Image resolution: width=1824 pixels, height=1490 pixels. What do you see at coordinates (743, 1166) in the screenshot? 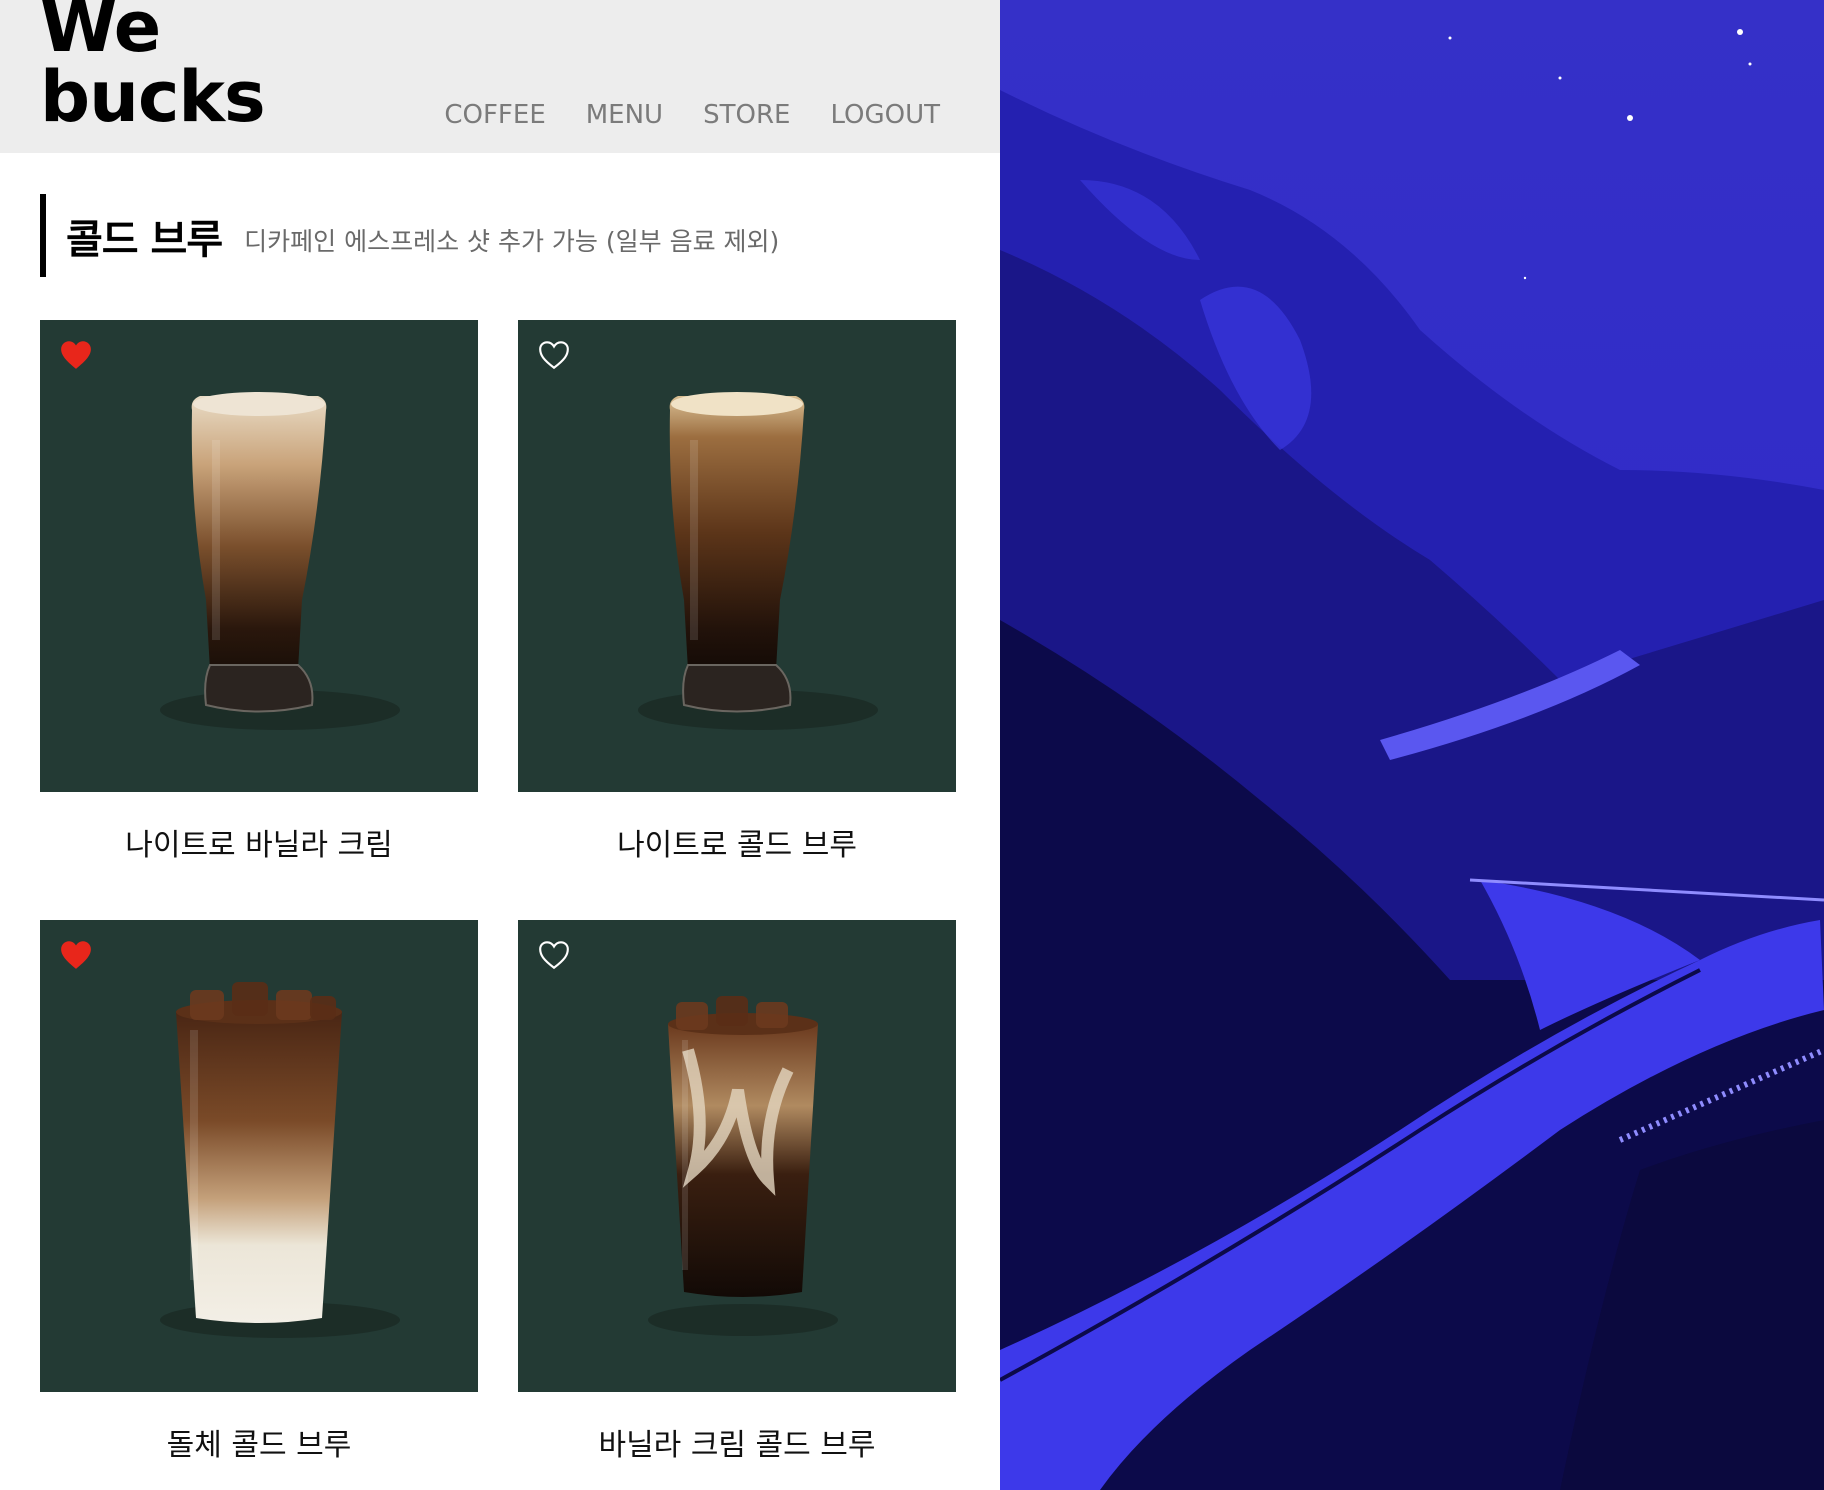
I see `iced-coffee-glass-image` at bounding box center [743, 1166].